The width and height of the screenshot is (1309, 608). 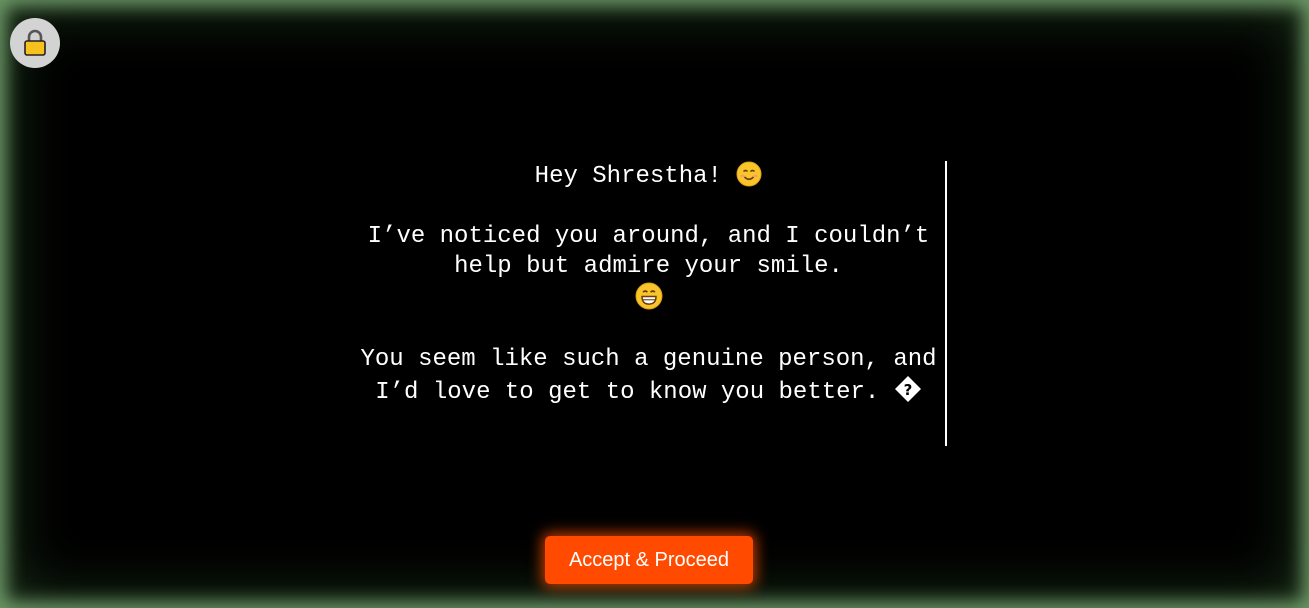 I want to click on smiling-face-emoji-icon, so click(x=749, y=174).